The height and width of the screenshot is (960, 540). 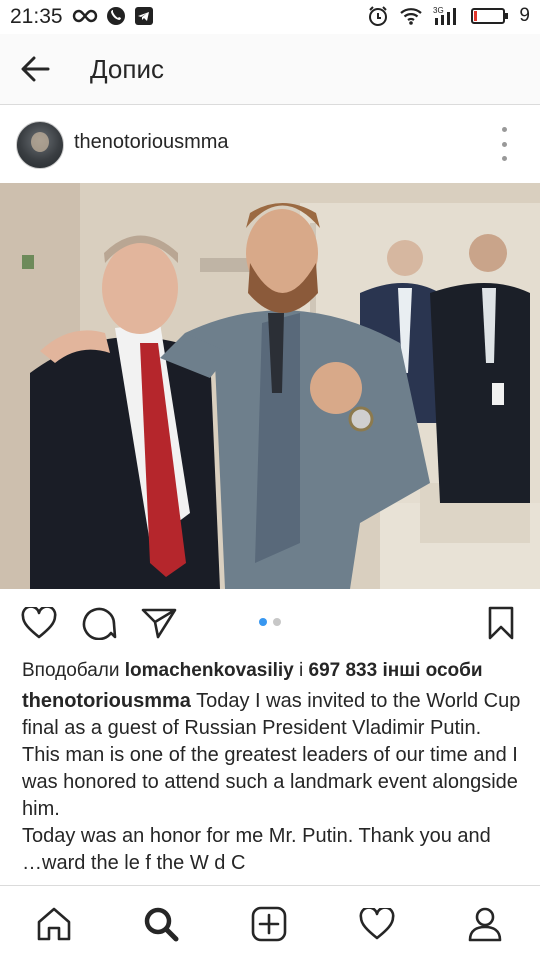 I want to click on bookmark-icon, so click(x=501, y=623).